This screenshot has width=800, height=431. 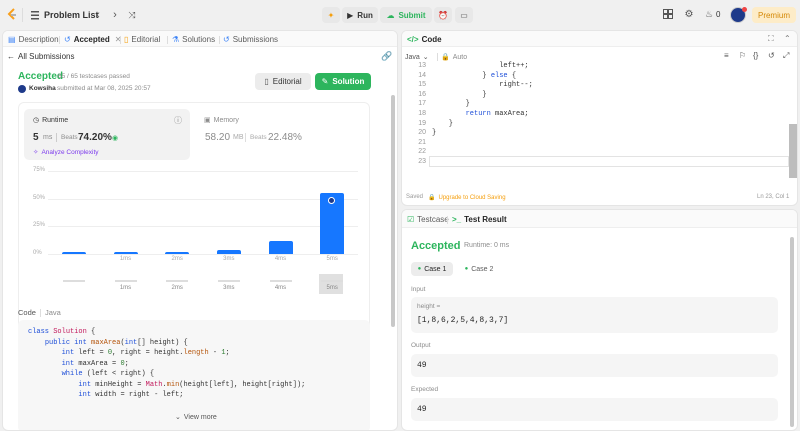 I want to click on case-1-label: Case 1, so click(x=435, y=269).